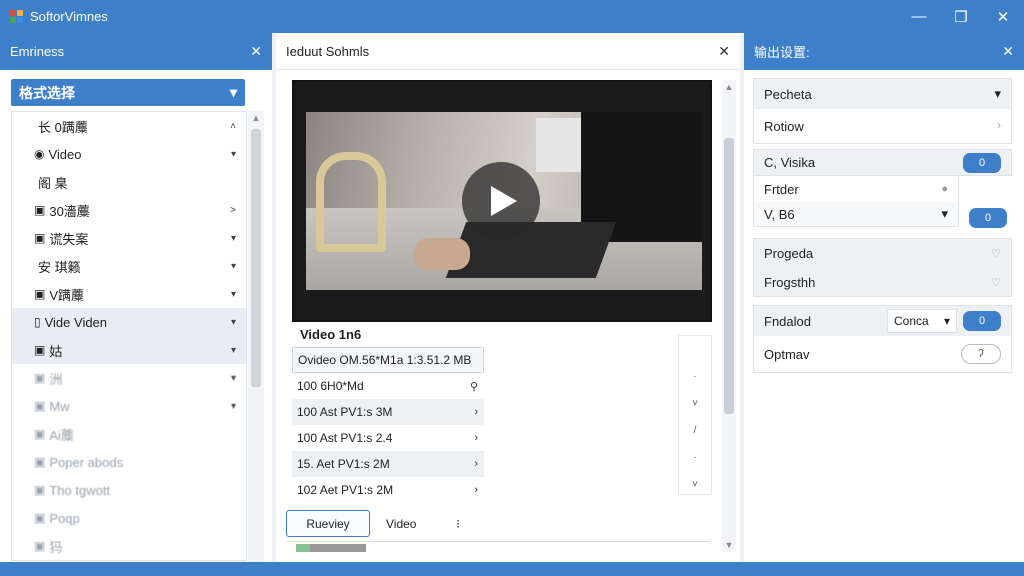 The height and width of the screenshot is (576, 1024). Describe the element at coordinates (129, 126) in the screenshot. I see `format-list-item: 长 0蹒蘪 ˄` at that location.